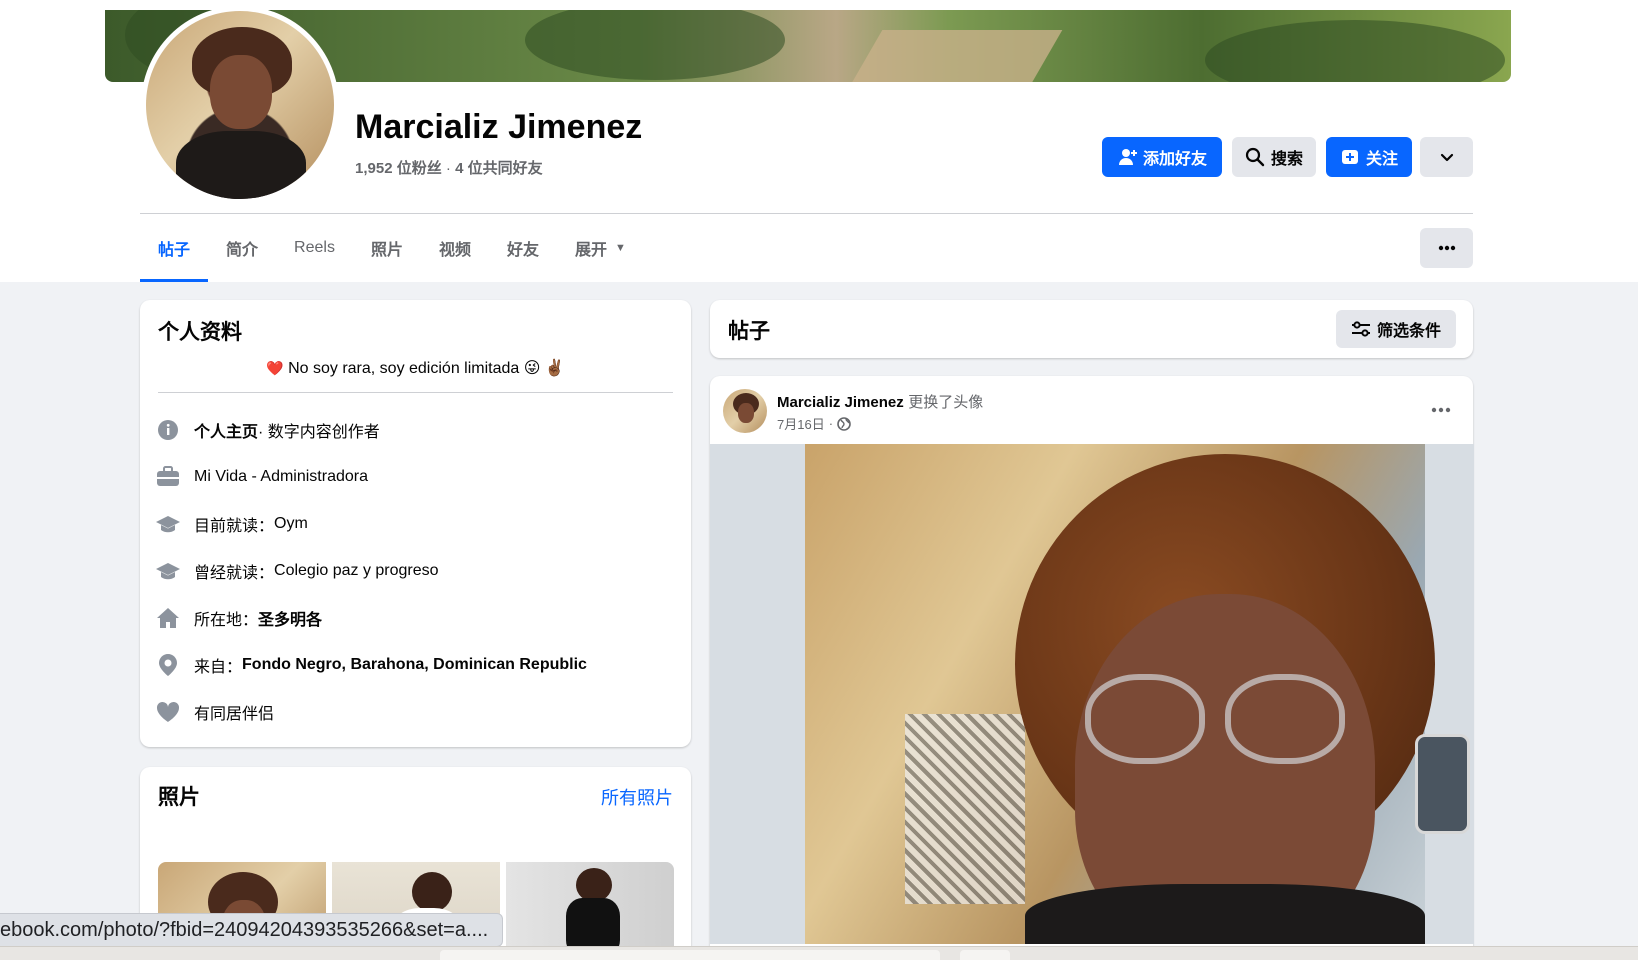 The height and width of the screenshot is (960, 1638). Describe the element at coordinates (532, 368) in the screenshot. I see `winking-tongue-emoji: 😜` at that location.